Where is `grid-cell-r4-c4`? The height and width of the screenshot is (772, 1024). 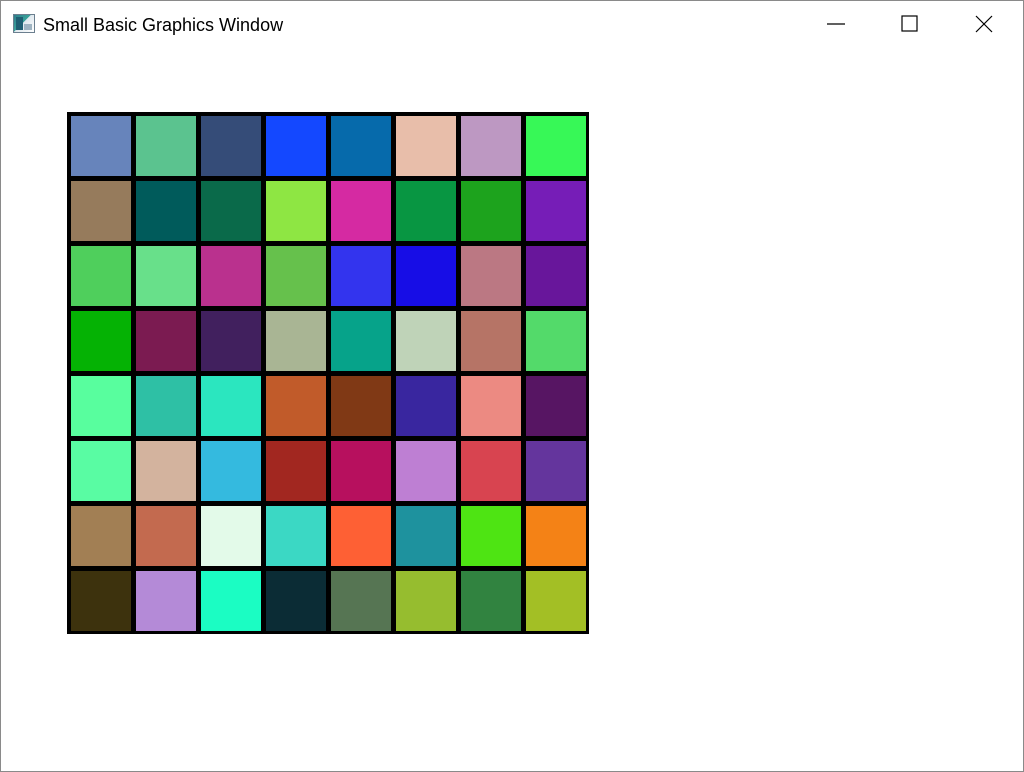 grid-cell-r4-c4 is located at coordinates (296, 341).